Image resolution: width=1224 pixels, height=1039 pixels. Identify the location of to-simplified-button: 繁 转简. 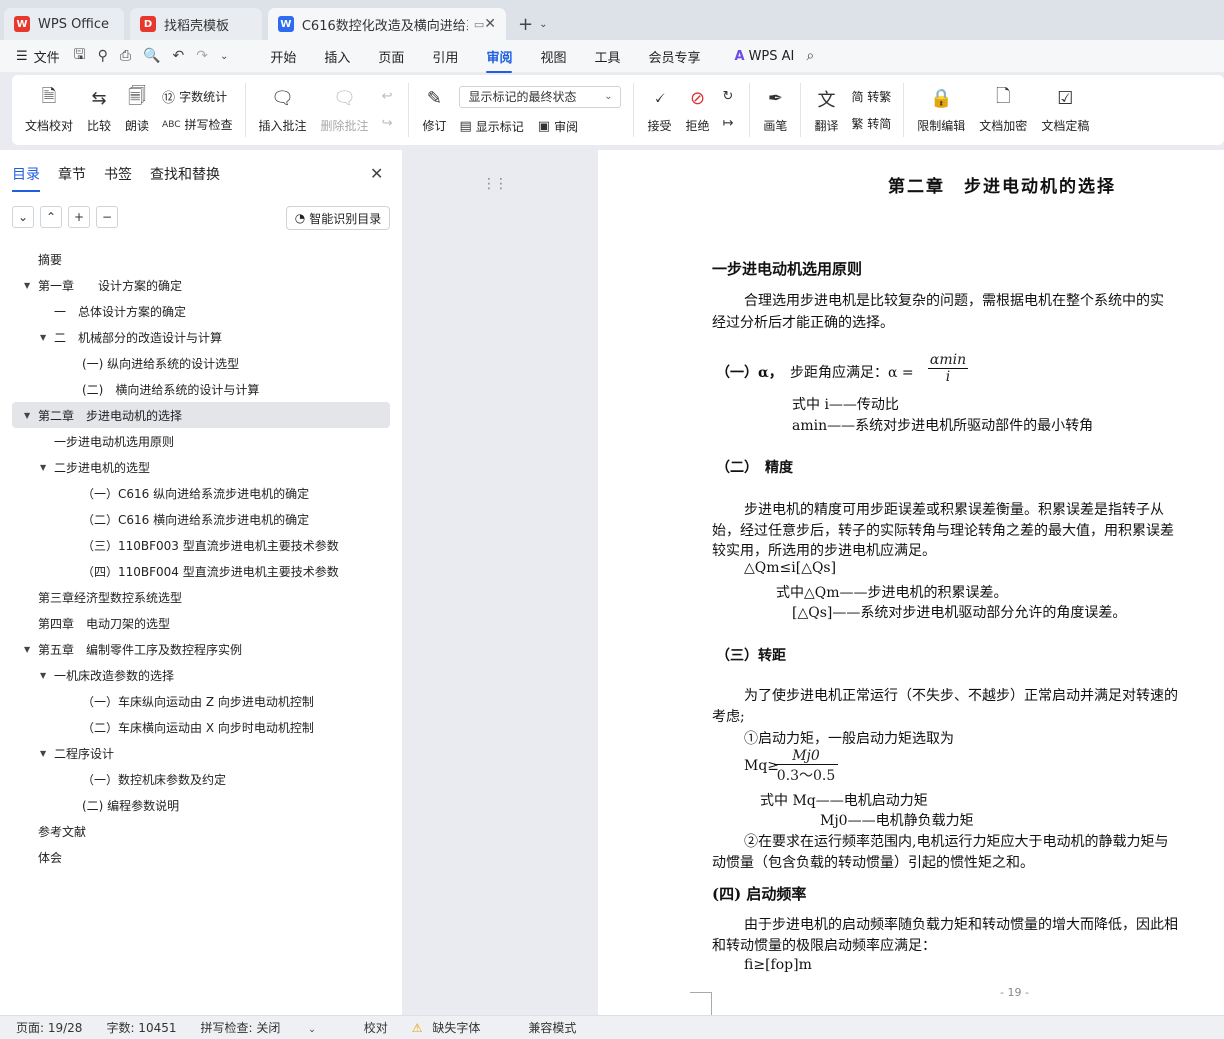
(871, 123).